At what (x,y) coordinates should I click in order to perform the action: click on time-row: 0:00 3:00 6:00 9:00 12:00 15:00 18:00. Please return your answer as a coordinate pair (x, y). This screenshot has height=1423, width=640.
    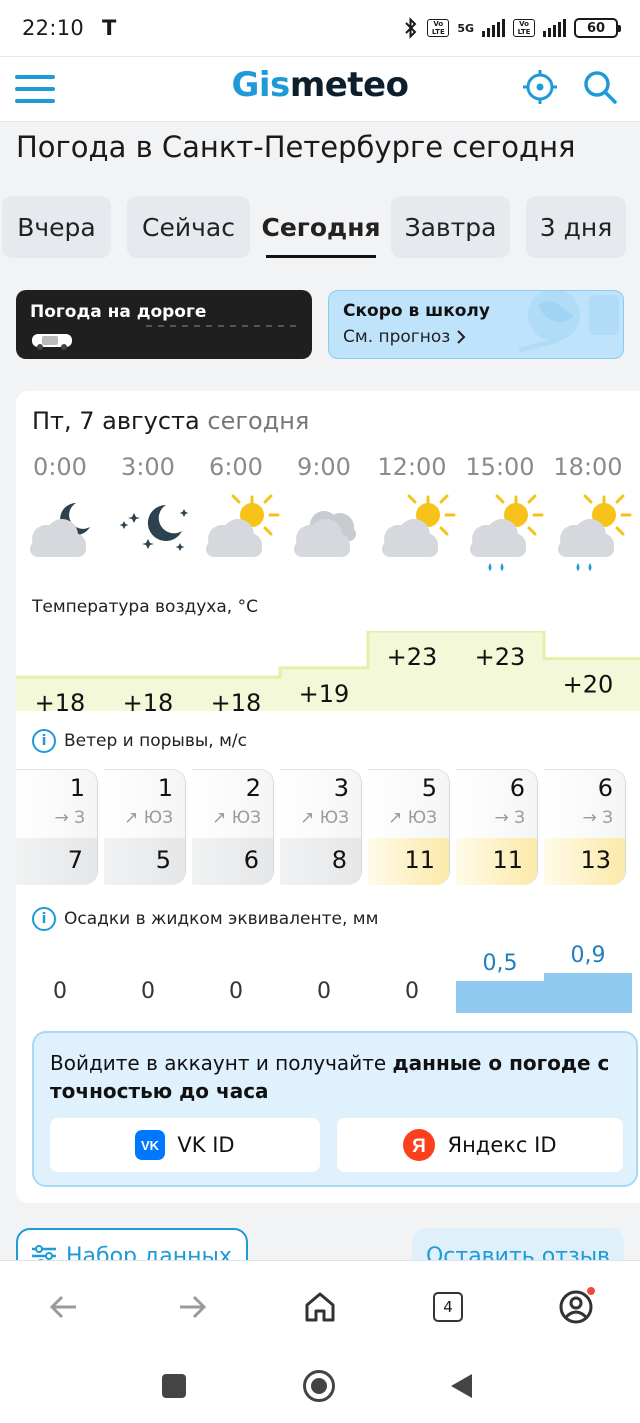
    Looking at the image, I should click on (328, 469).